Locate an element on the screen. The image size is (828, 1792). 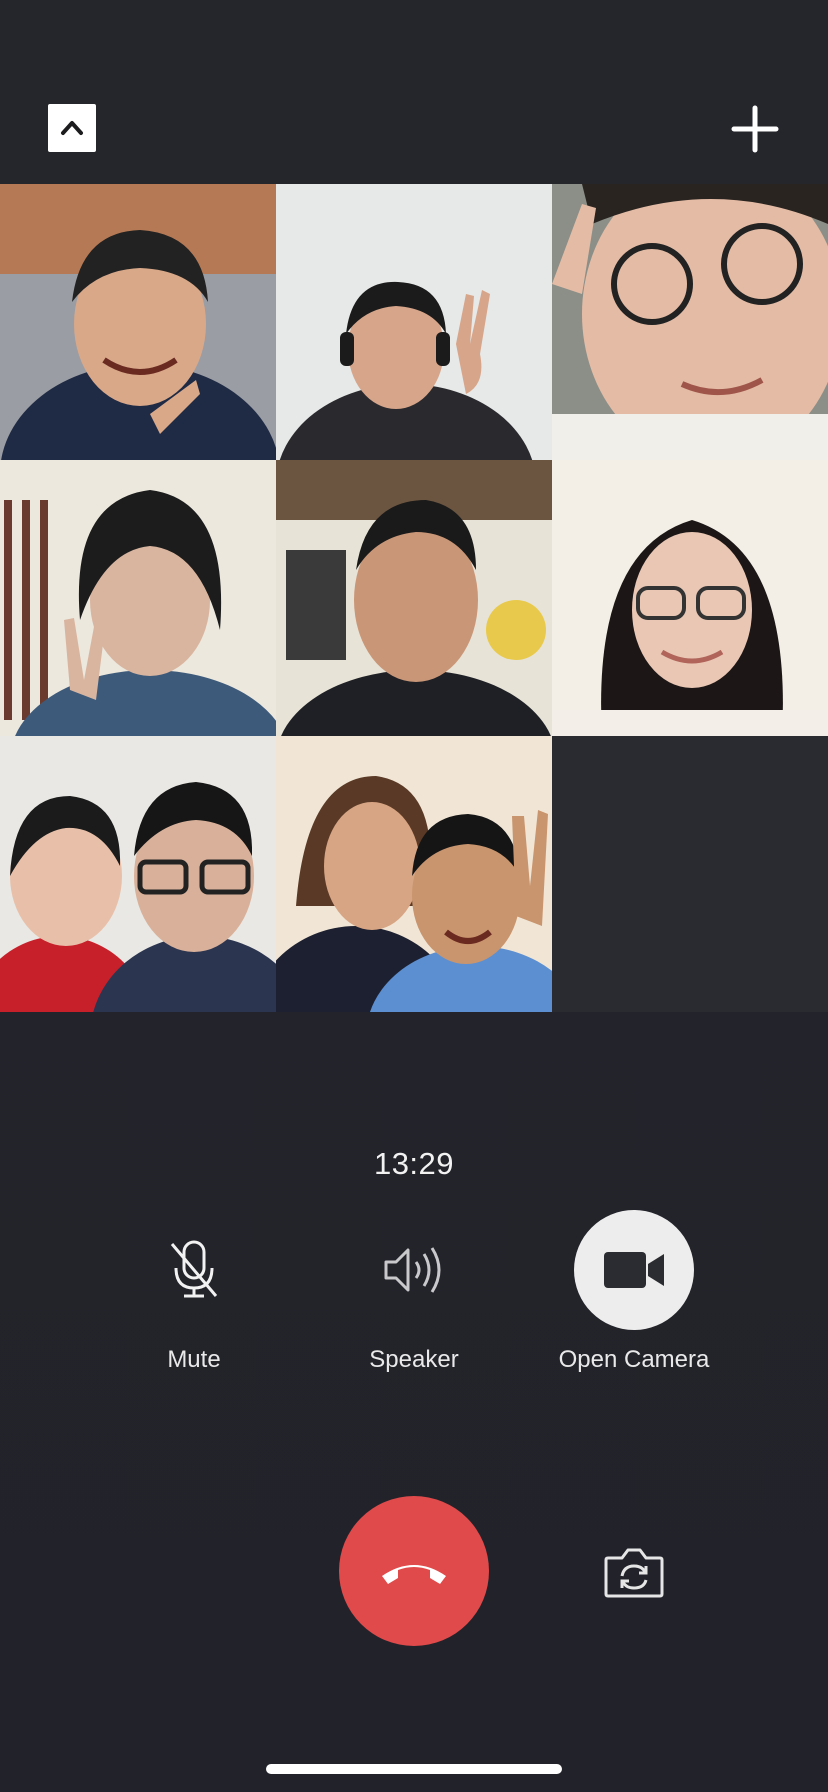
mute-icon-wrap is located at coordinates (194, 1270).